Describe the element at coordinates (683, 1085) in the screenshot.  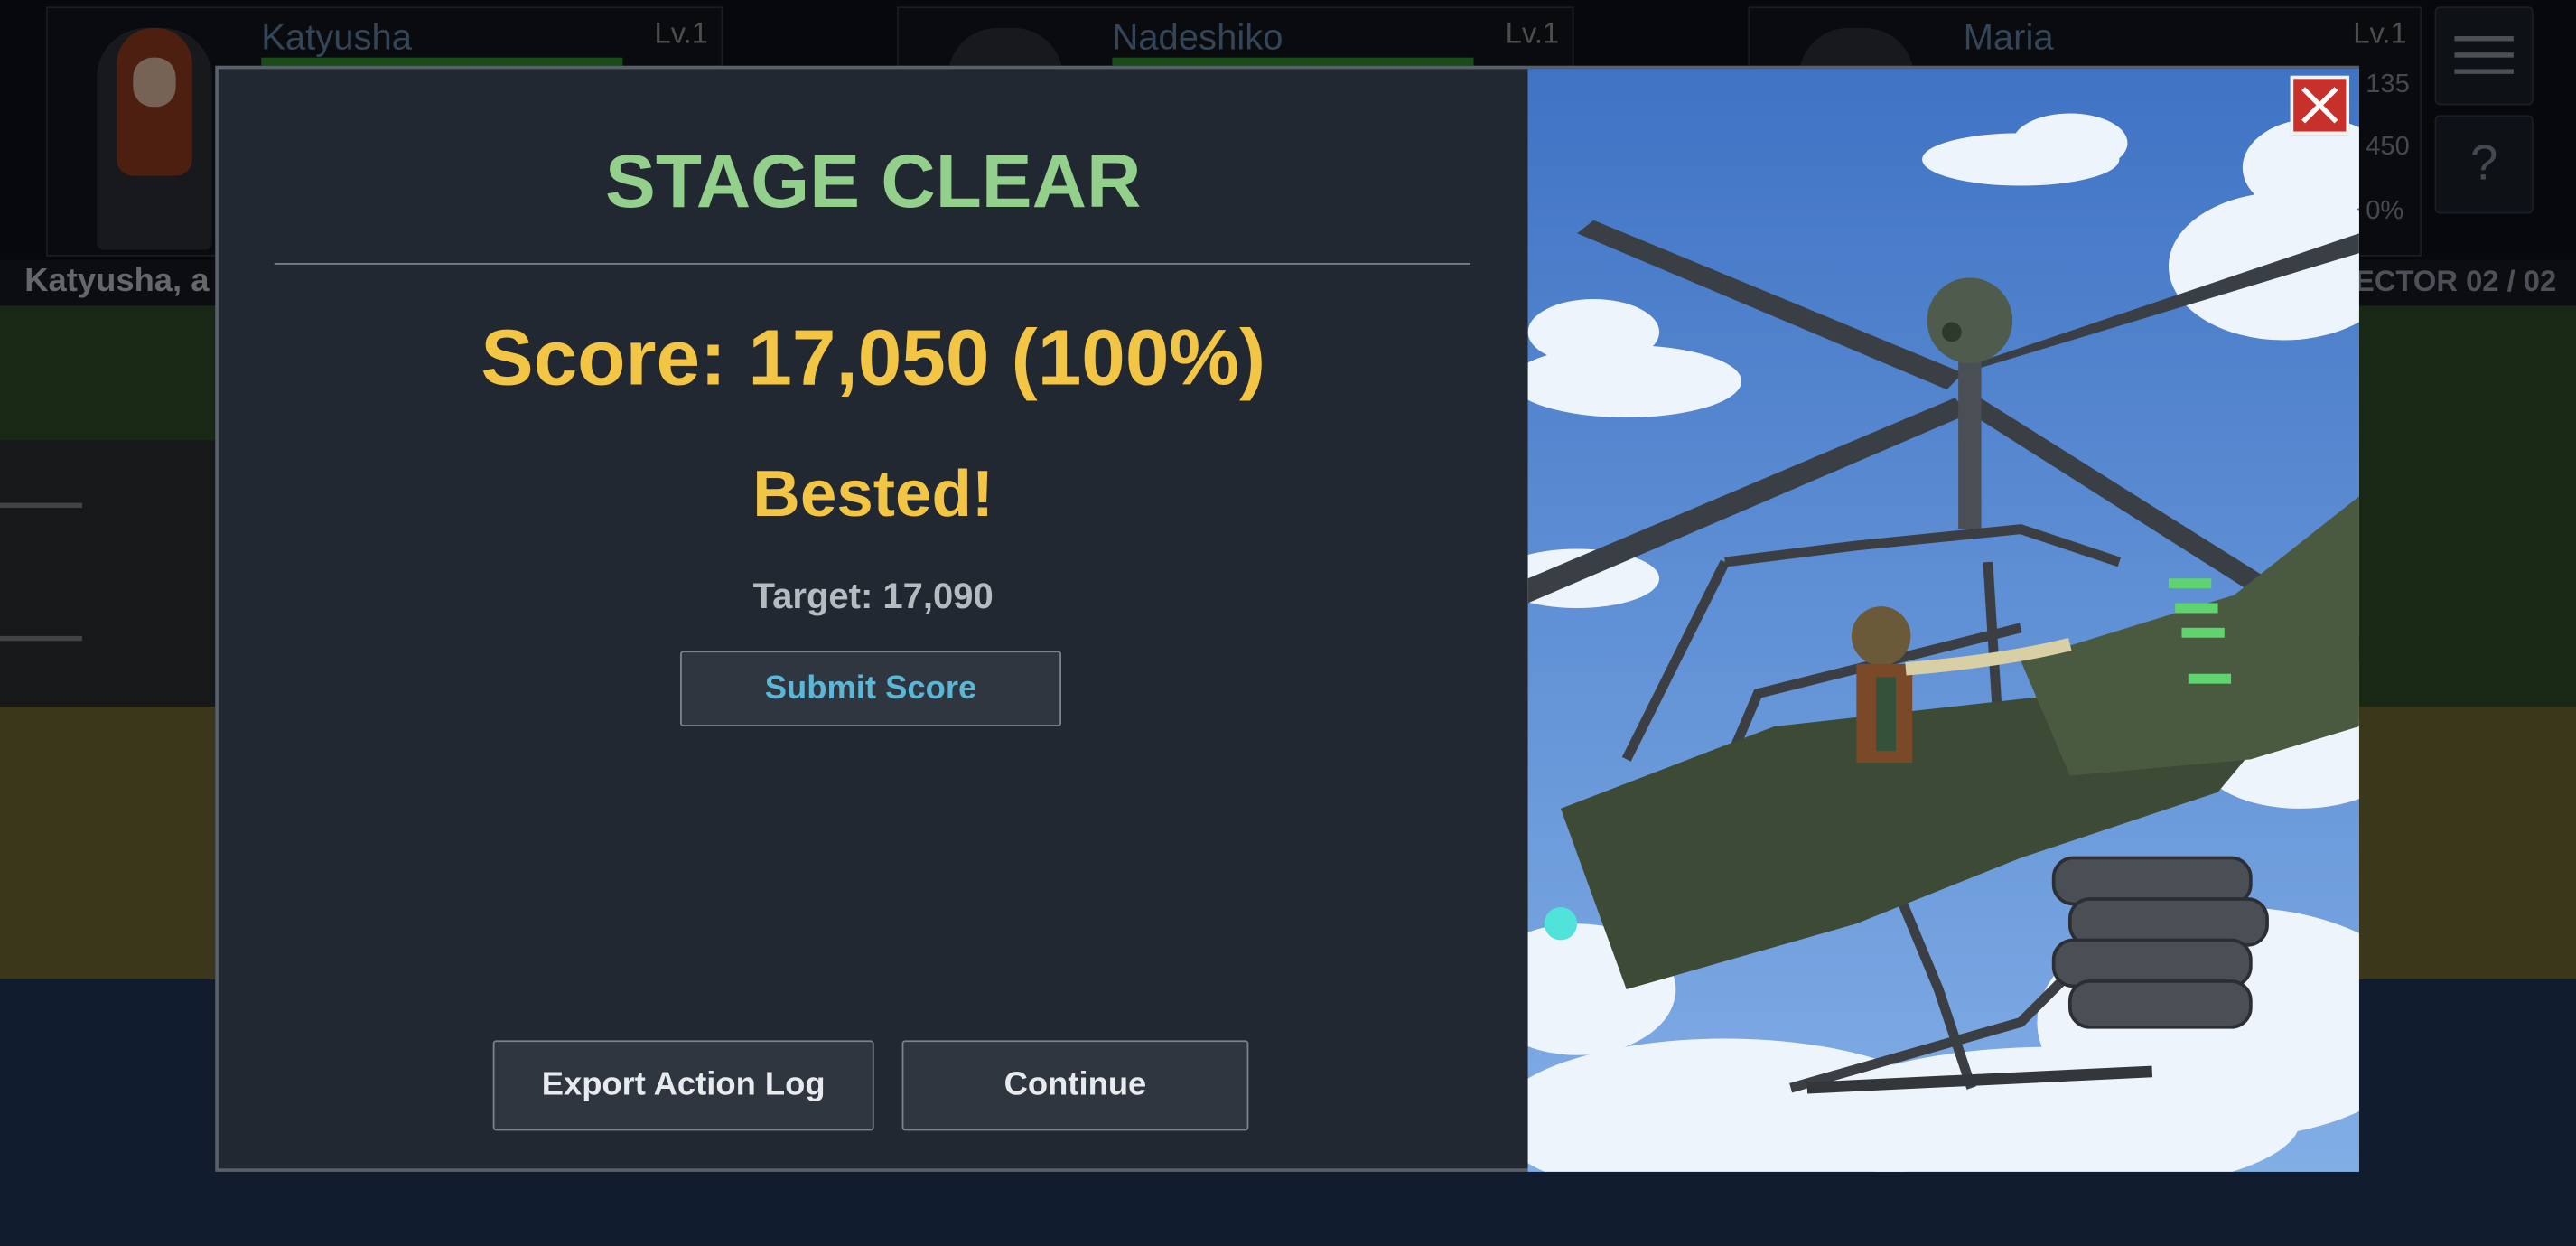
I see `export-action-log-button: Export Action Log` at that location.